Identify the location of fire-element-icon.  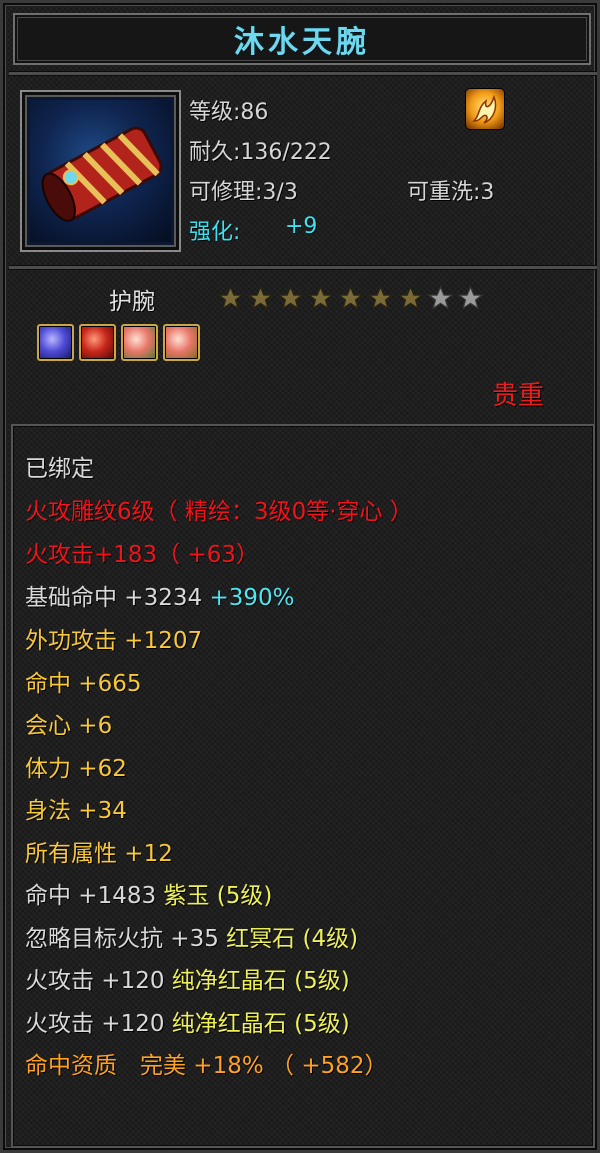
(485, 109).